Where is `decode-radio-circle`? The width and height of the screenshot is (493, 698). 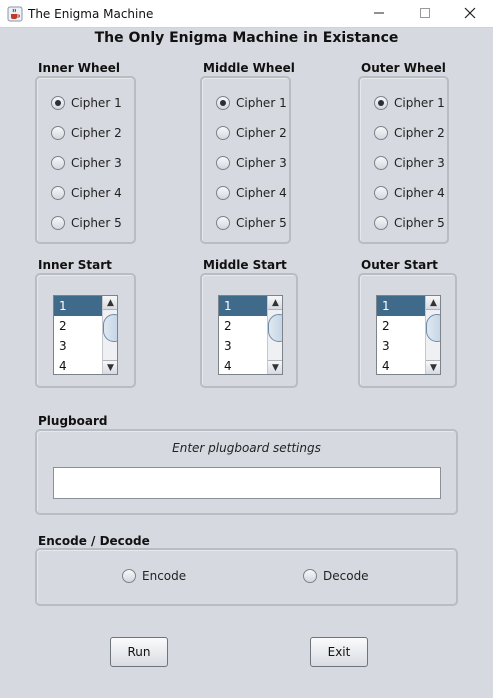 decode-radio-circle is located at coordinates (310, 576).